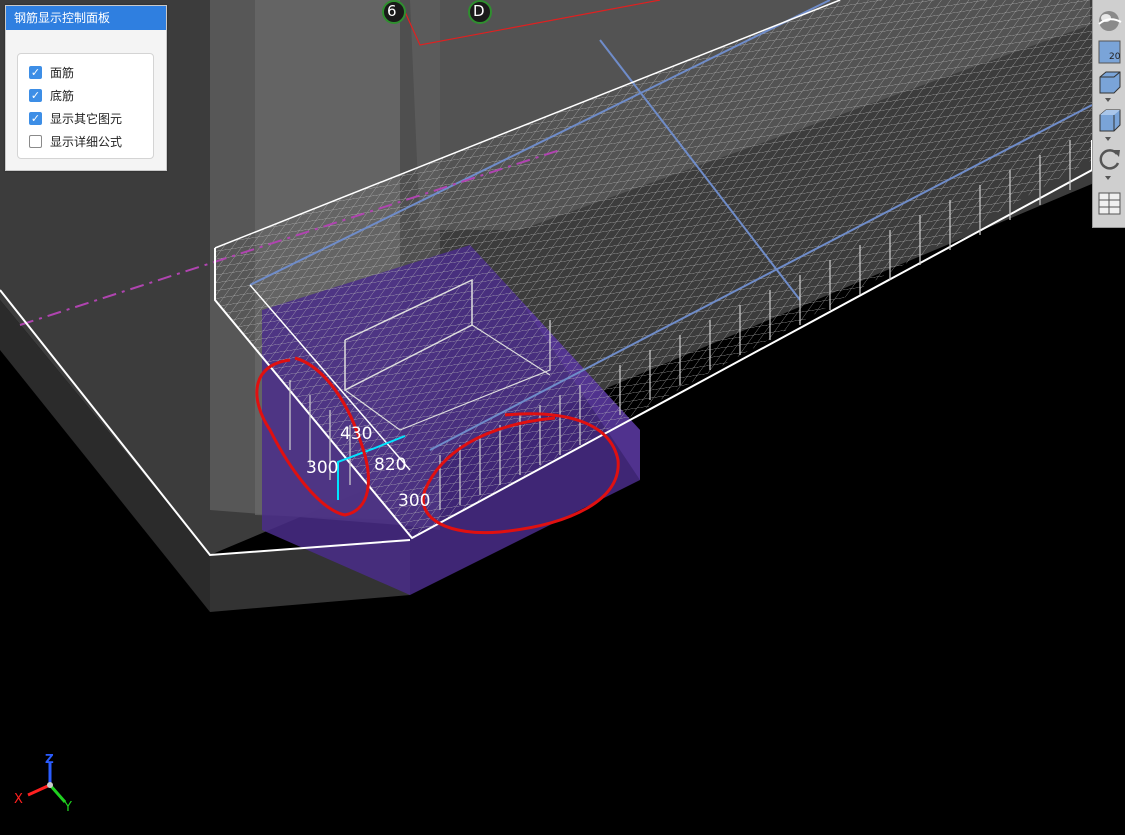  I want to click on rebar-display-control-panel: 钢筋显示控制面板 ✓ 面筋 ✓ 底筋 ✓ 显示其它图元 显示详细公式, so click(86, 88).